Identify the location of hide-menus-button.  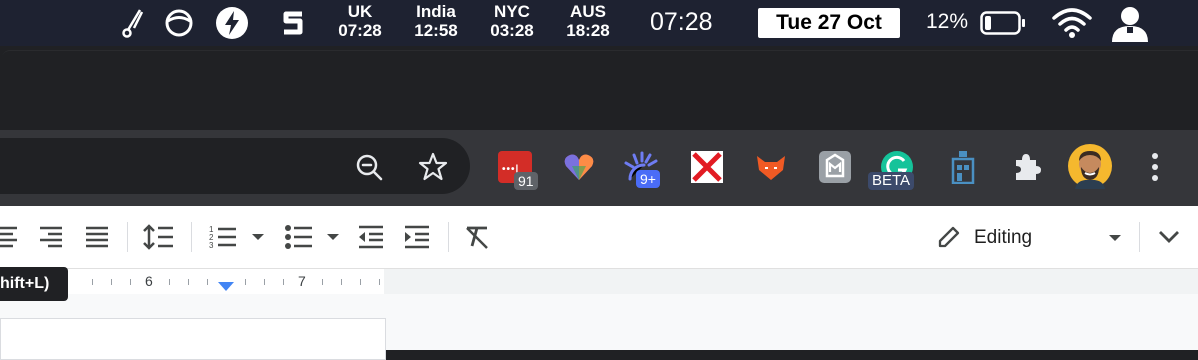
(1169, 237).